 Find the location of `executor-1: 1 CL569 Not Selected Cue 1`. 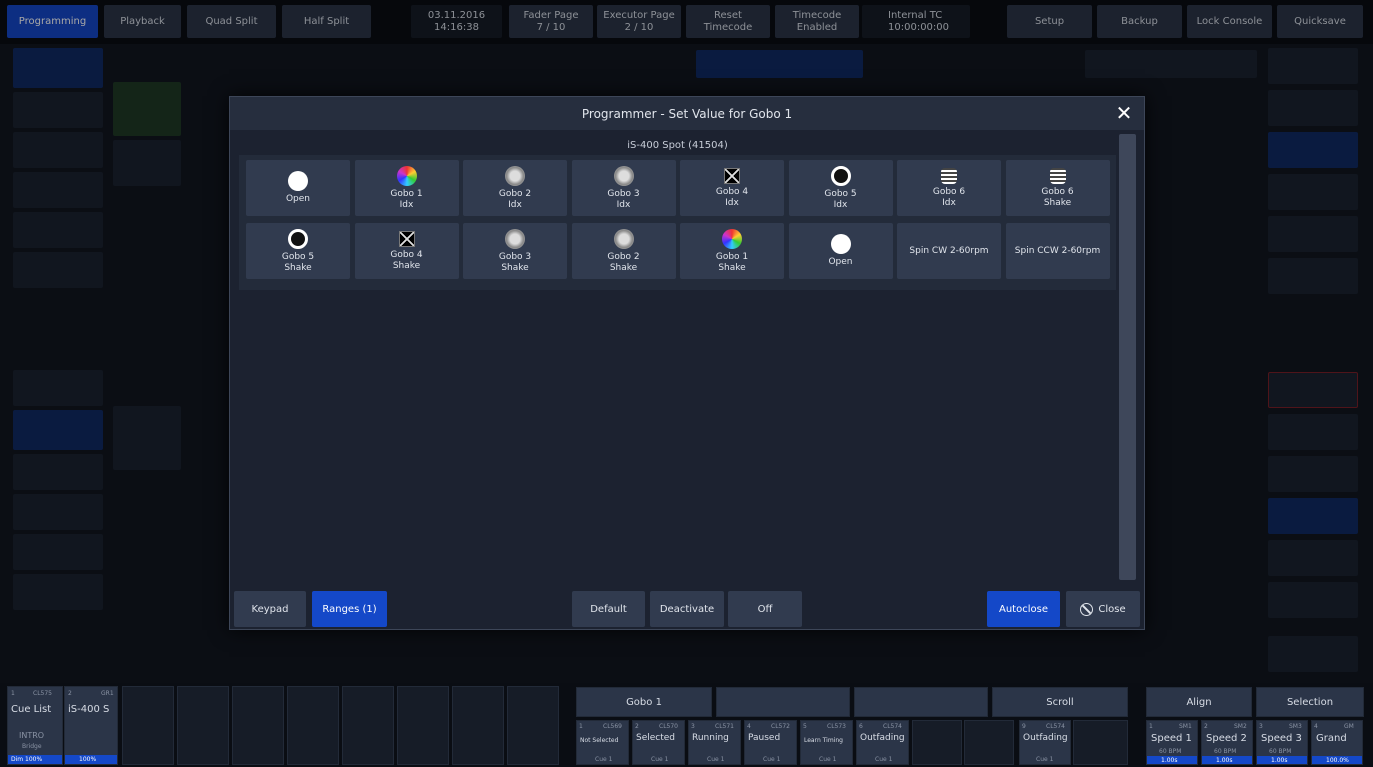

executor-1: 1 CL569 Not Selected Cue 1 is located at coordinates (602, 742).